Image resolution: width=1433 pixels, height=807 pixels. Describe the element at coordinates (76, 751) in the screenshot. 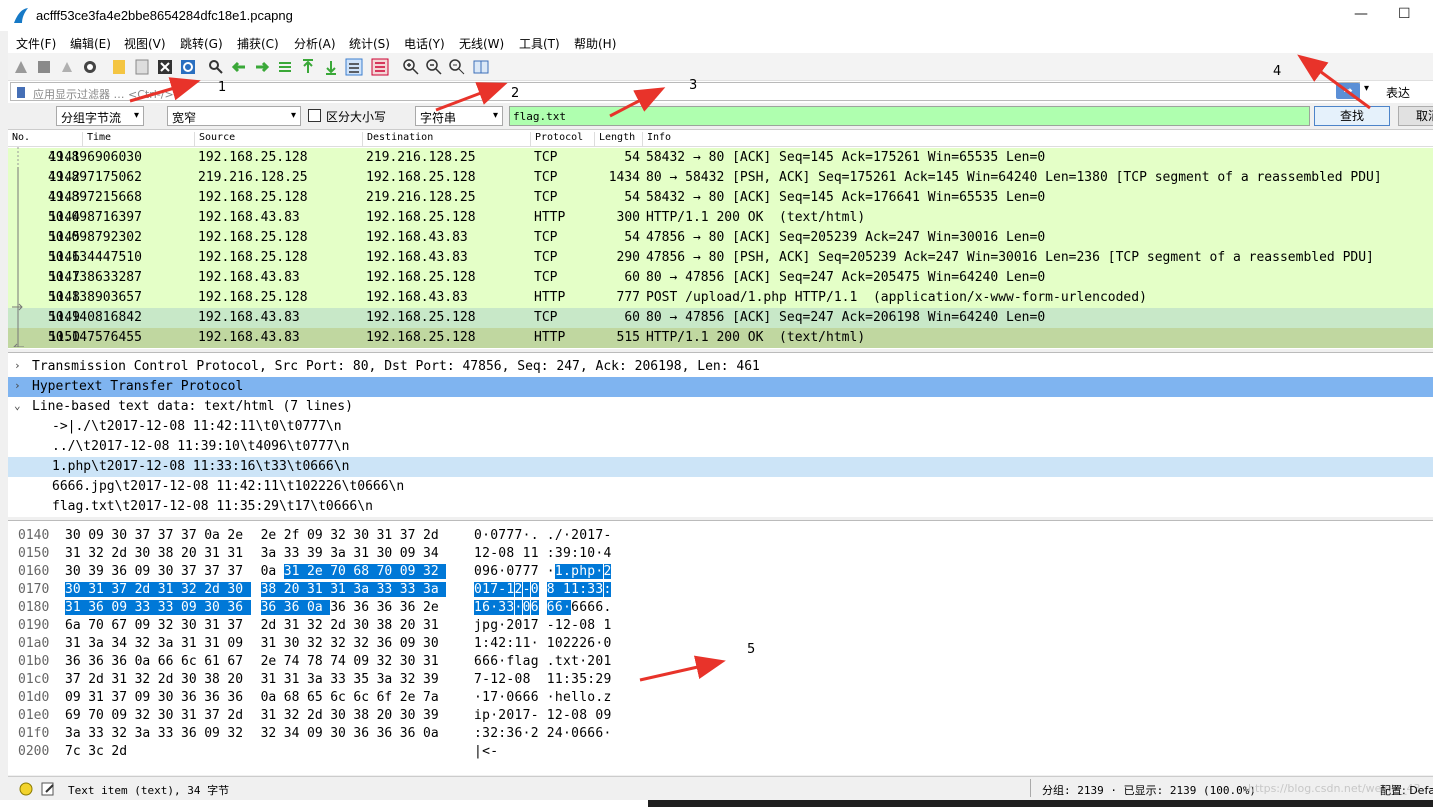

I see `hex-byte: 7c` at that location.